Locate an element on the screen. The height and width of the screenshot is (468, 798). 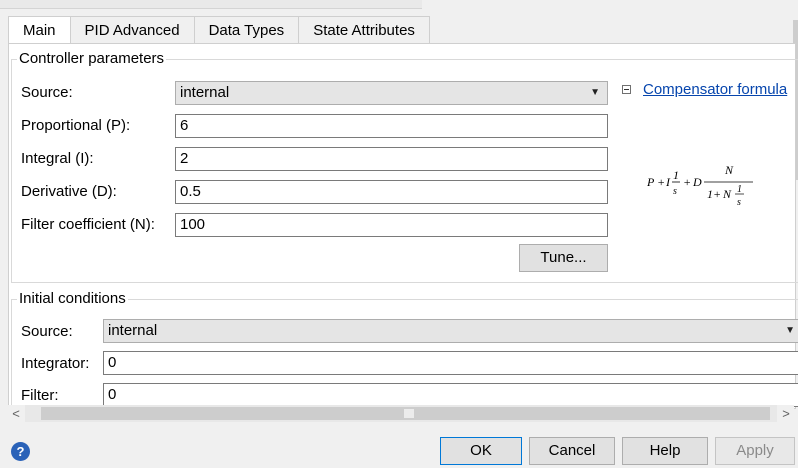
source-select: internal ▼ is located at coordinates (391, 93).